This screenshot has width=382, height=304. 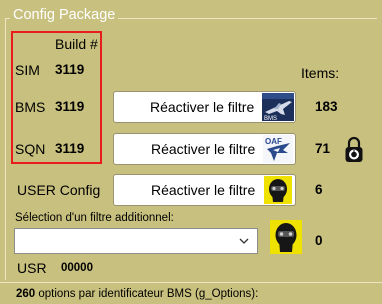 What do you see at coordinates (94, 218) in the screenshot?
I see `additional-filter-label: Sélection d'un filtre additionnel:` at bounding box center [94, 218].